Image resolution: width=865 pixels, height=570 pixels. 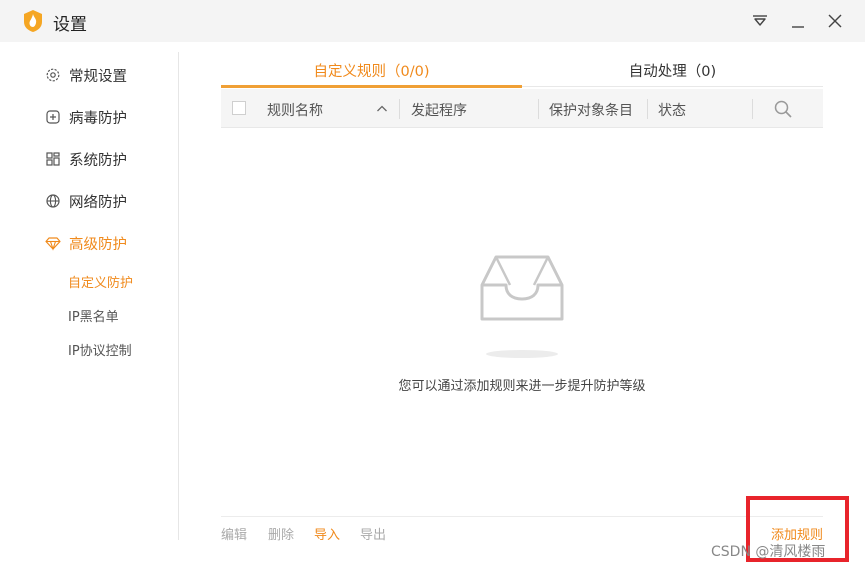 What do you see at coordinates (371, 74) in the screenshot?
I see `tab-custom-rules: 自定义规则（0/0)` at bounding box center [371, 74].